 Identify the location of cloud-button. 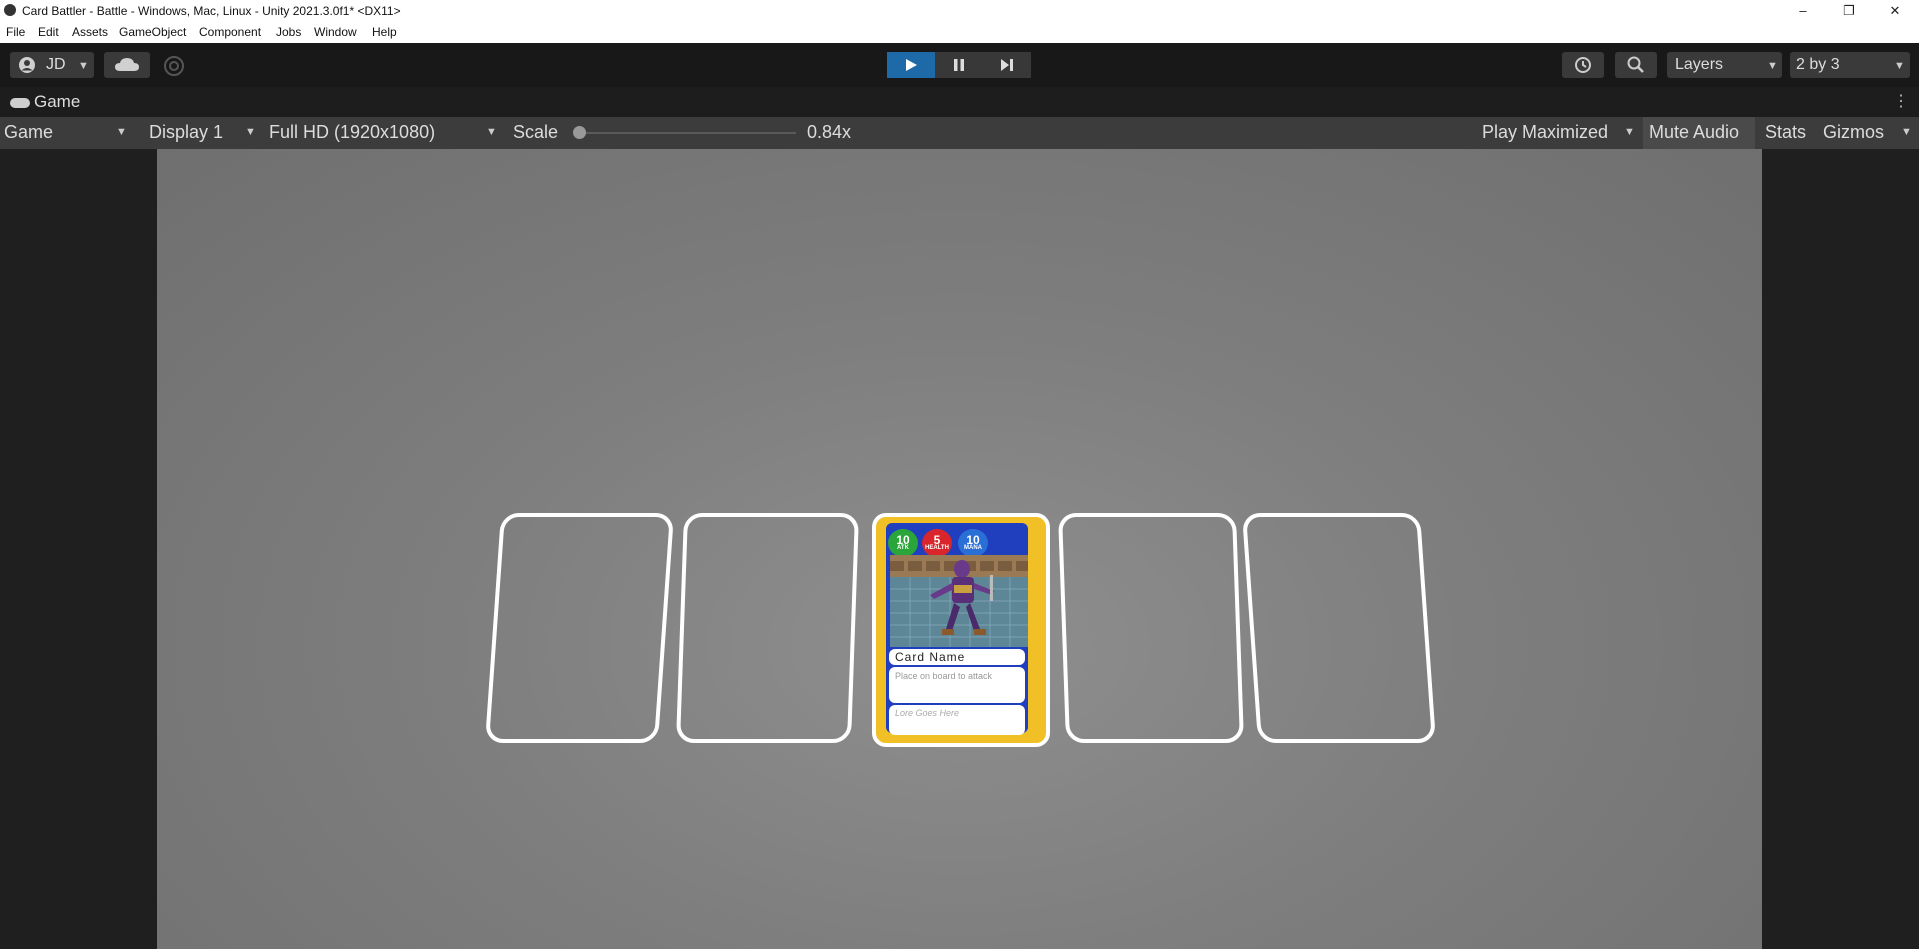
(127, 65).